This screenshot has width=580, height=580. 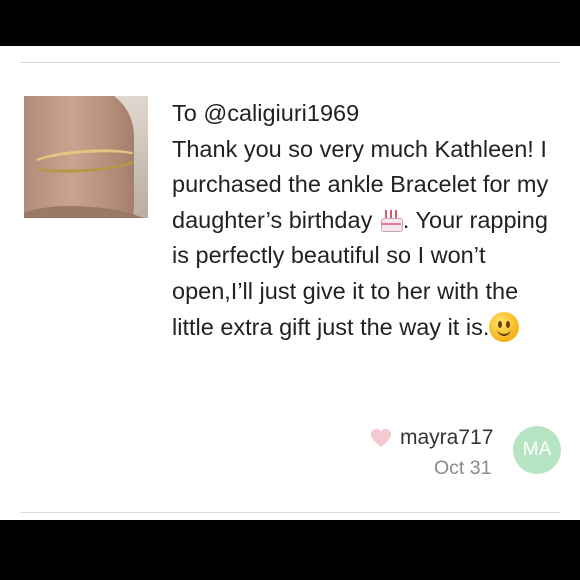 I want to click on comment-date: Oct 31, so click(x=463, y=468).